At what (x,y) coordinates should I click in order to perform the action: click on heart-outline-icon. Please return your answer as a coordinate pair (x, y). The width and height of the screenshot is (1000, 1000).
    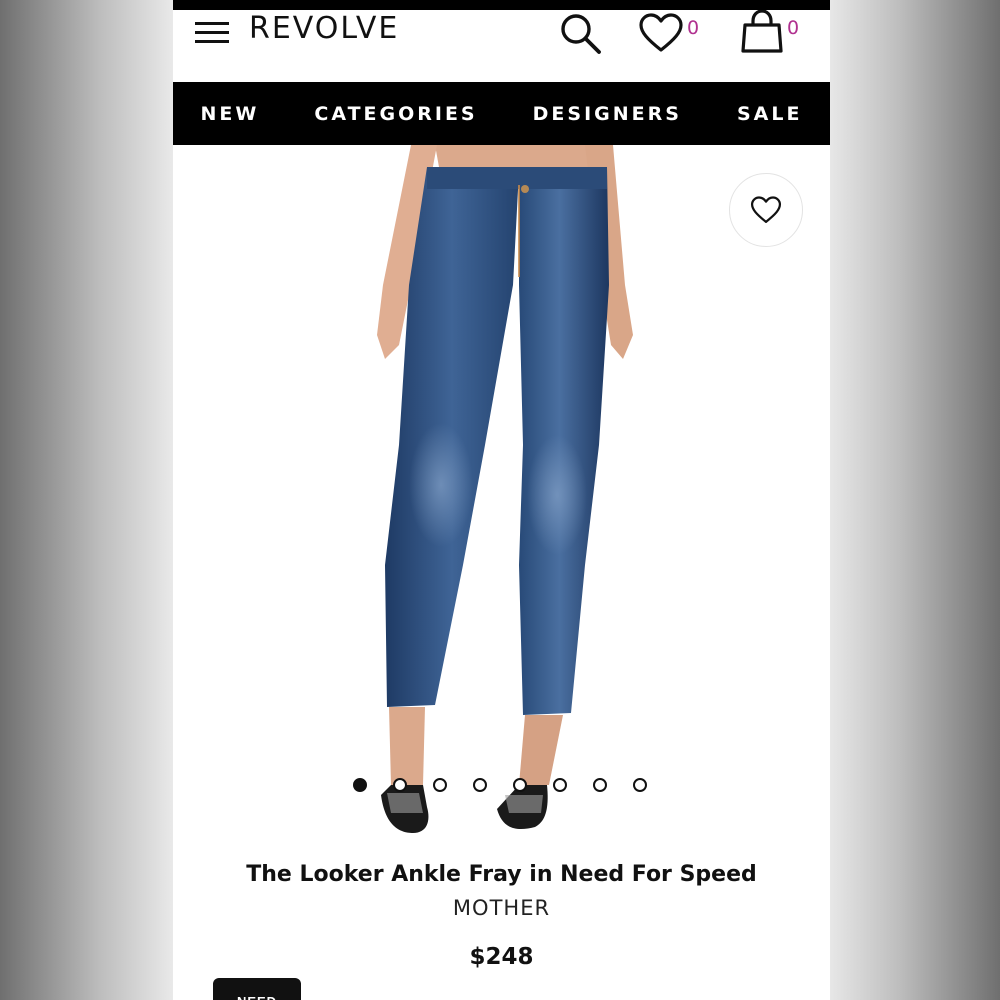
    Looking at the image, I should click on (766, 209).